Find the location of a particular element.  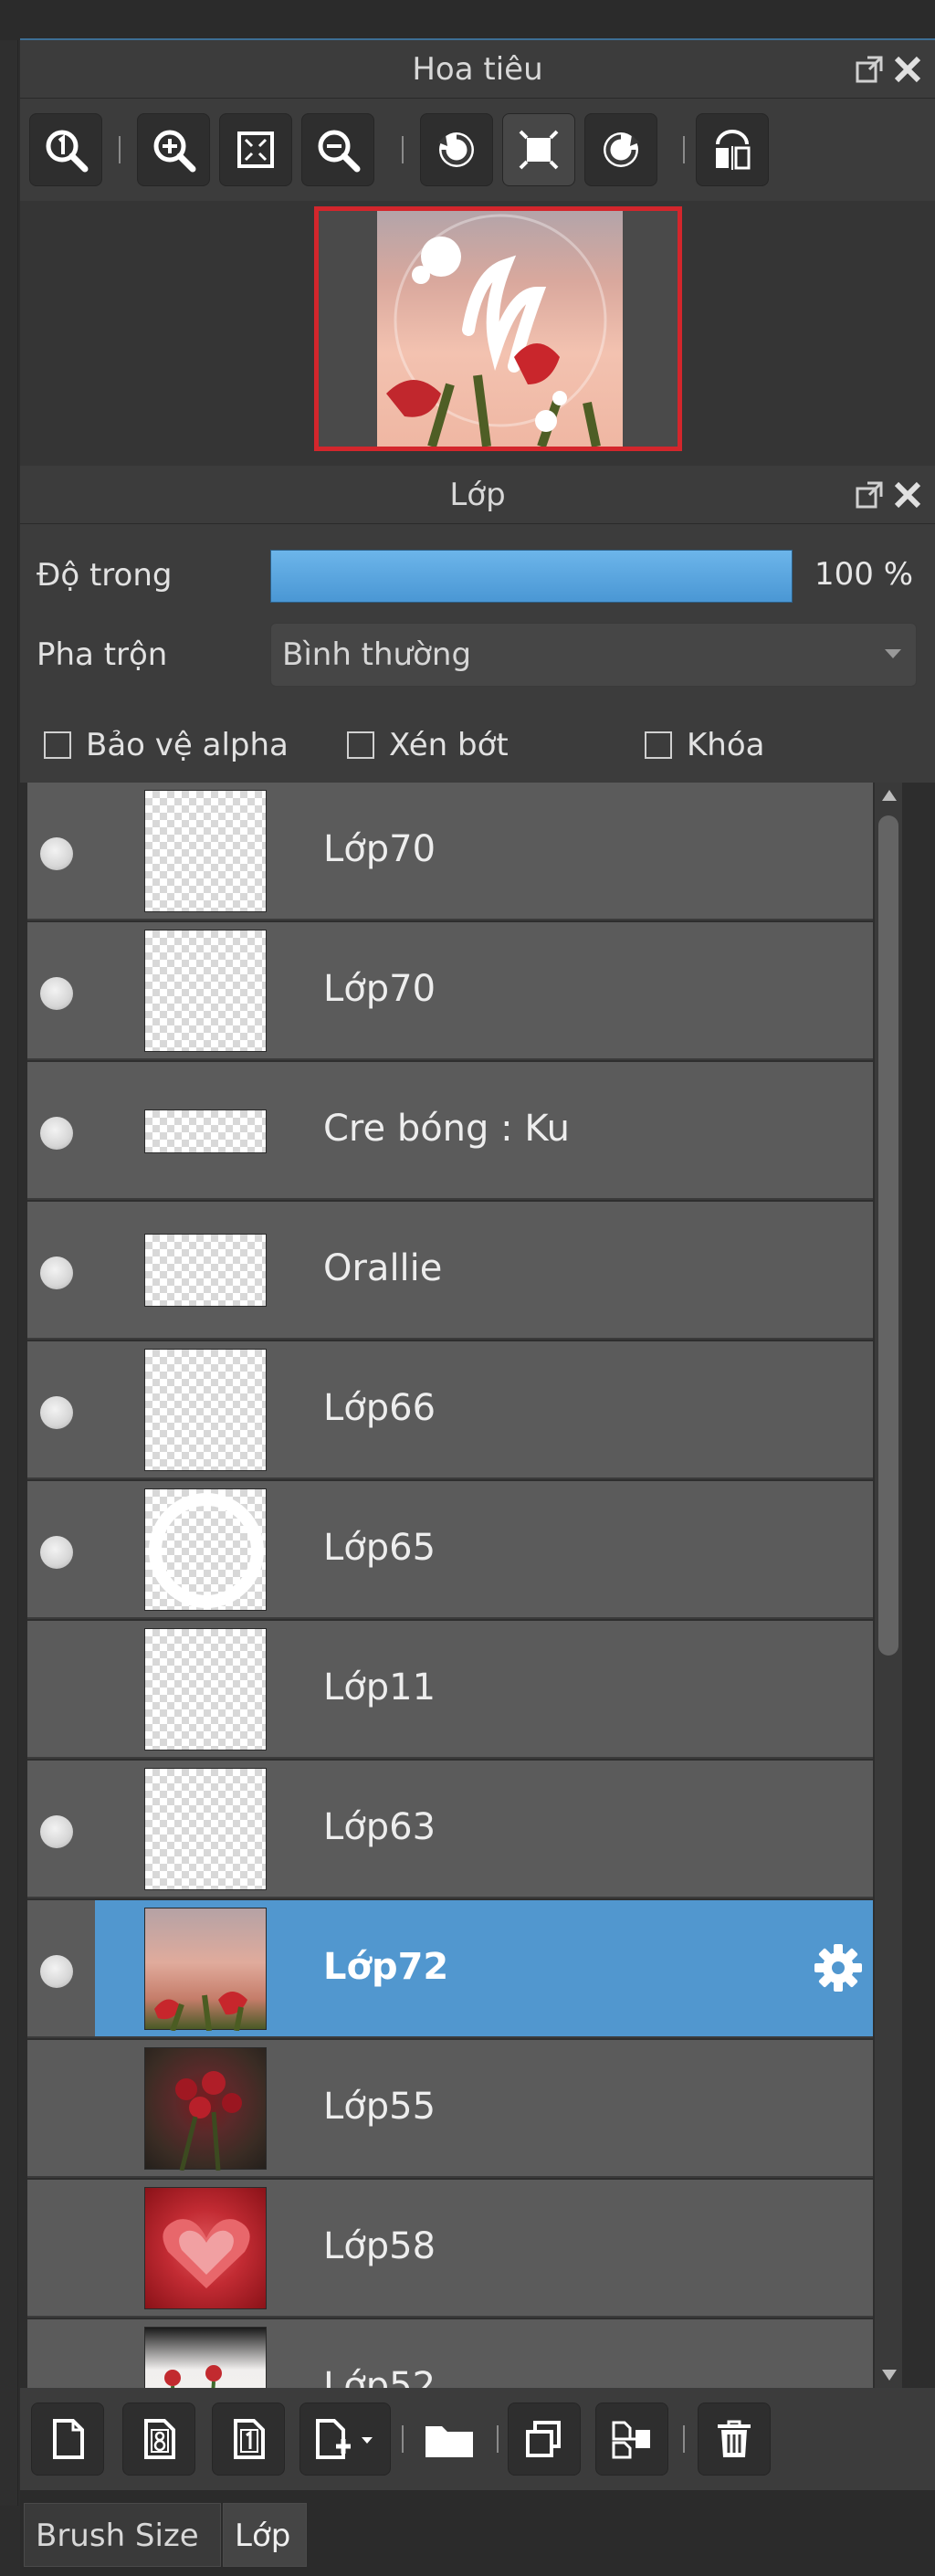

layer-row: Lớp52 is located at coordinates (450, 2353).